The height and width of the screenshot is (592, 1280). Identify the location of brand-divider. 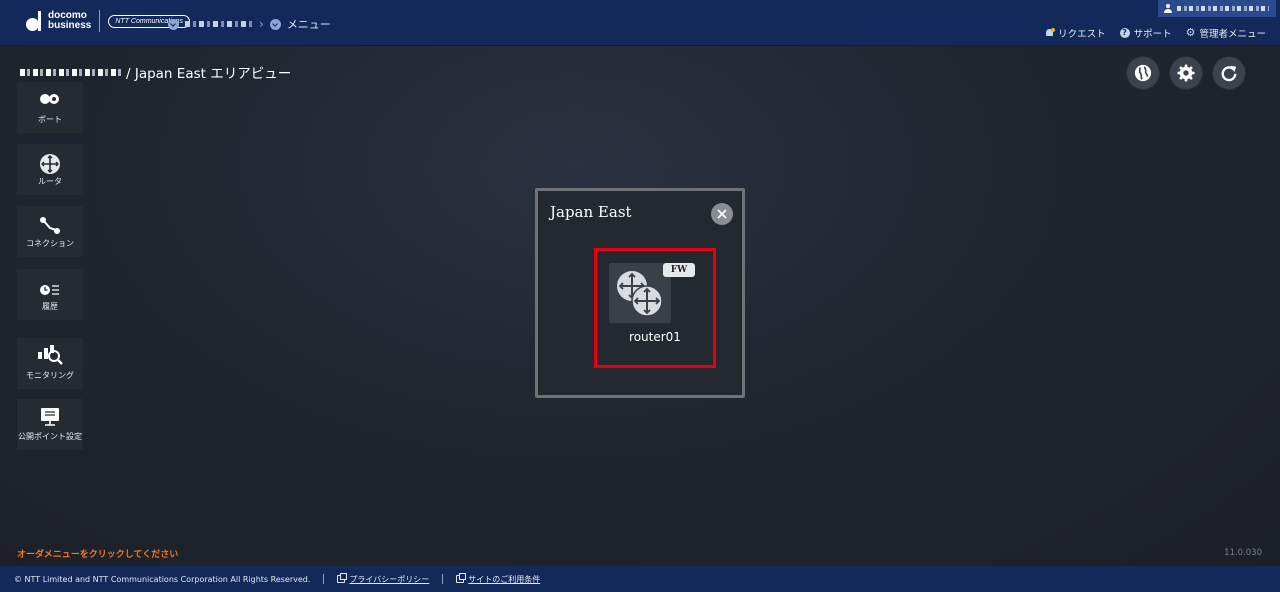
(100, 21).